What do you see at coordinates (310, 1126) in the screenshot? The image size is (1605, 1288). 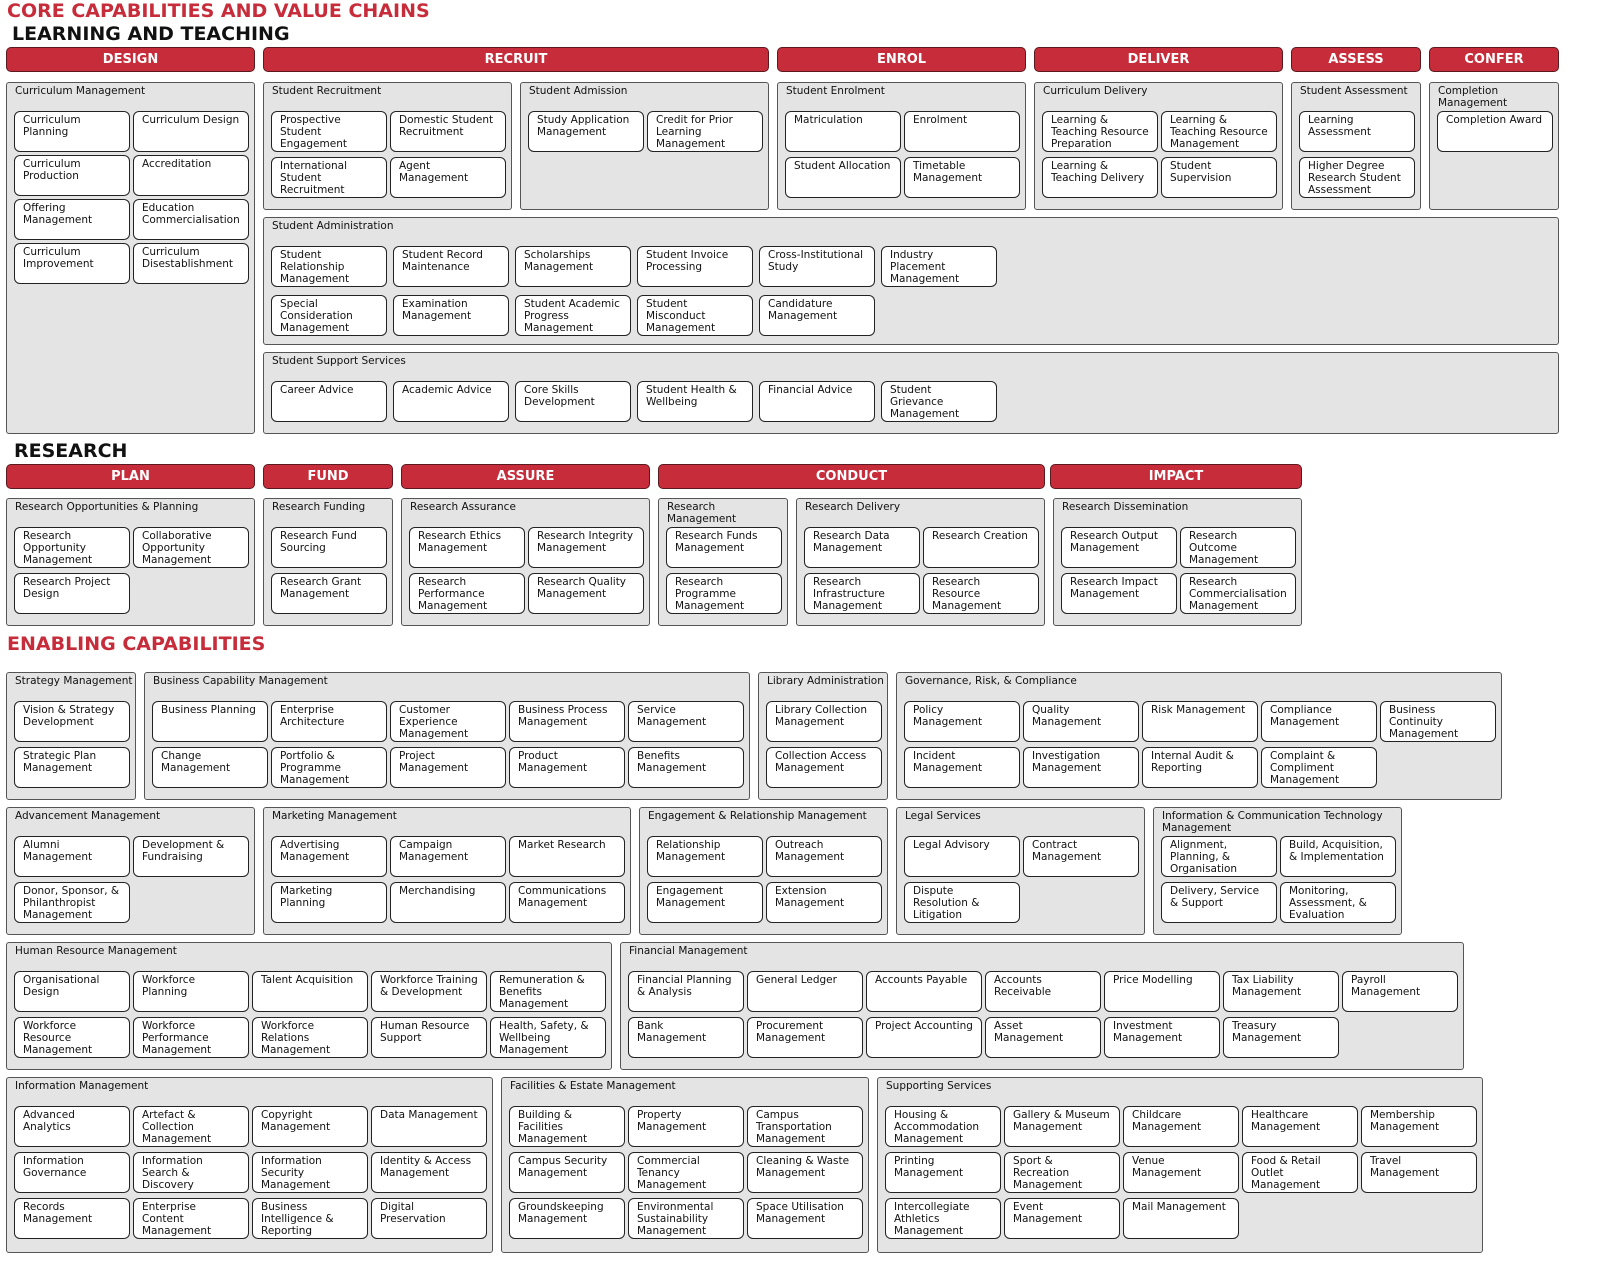 I see `capability-card: Copyright Management` at bounding box center [310, 1126].